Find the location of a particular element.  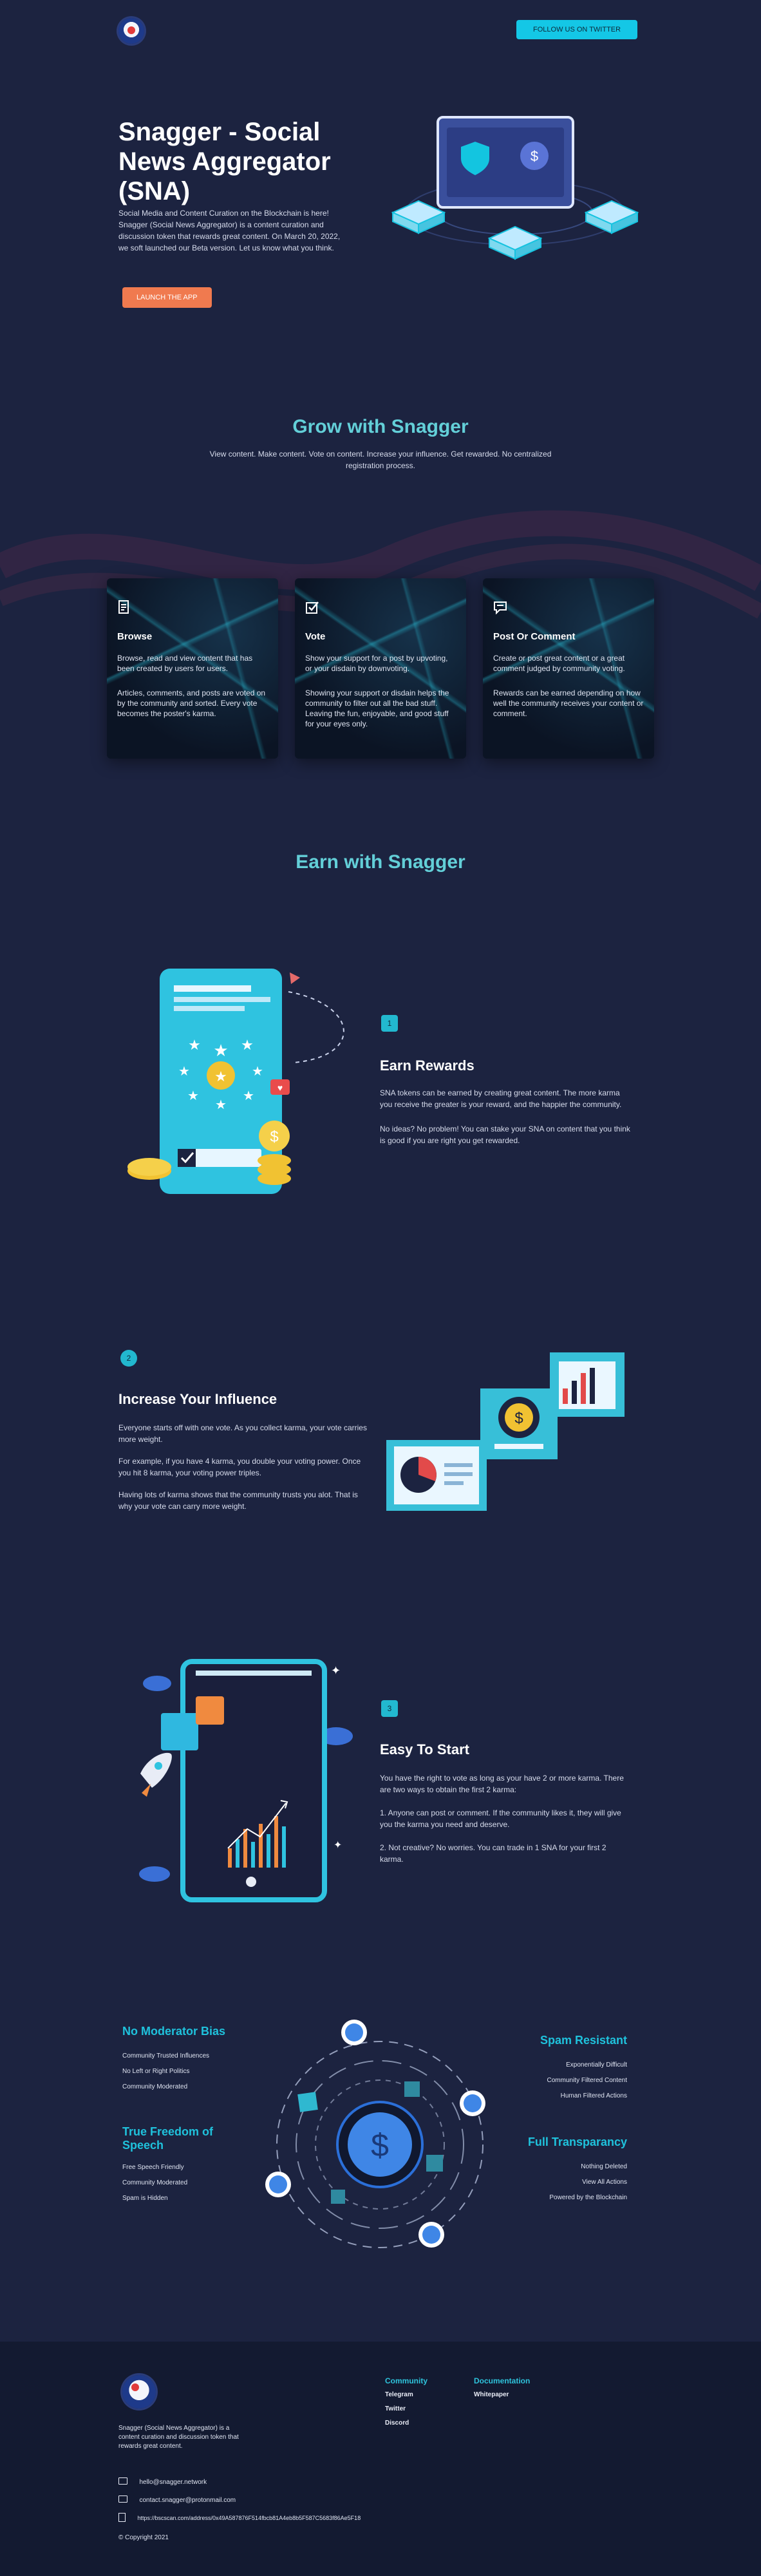

footer-column-title: Community is located at coordinates (406, 2380).